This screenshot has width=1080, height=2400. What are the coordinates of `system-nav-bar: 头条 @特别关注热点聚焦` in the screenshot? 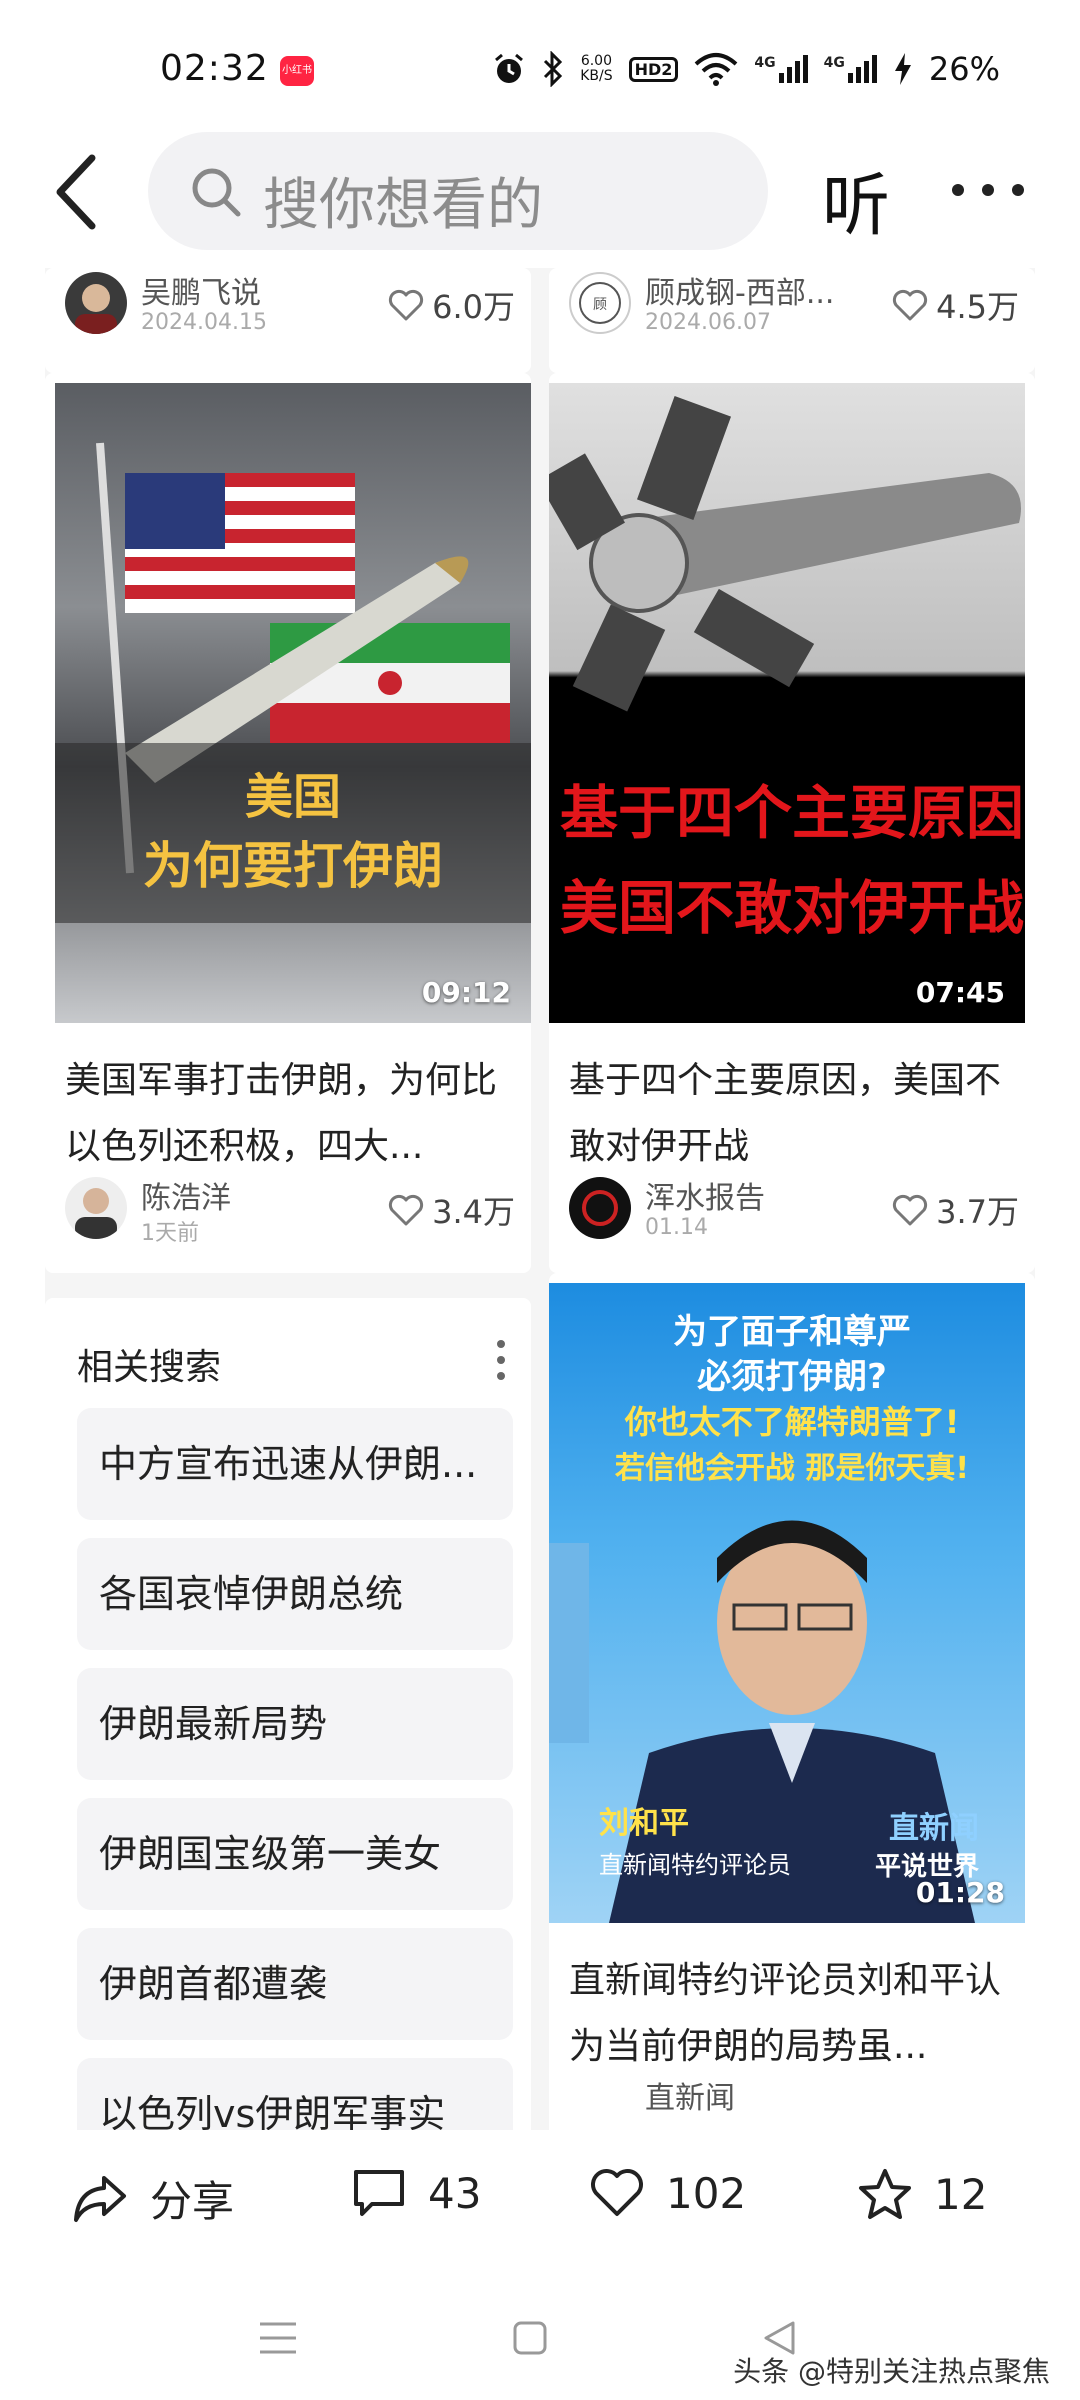 It's located at (540, 2345).